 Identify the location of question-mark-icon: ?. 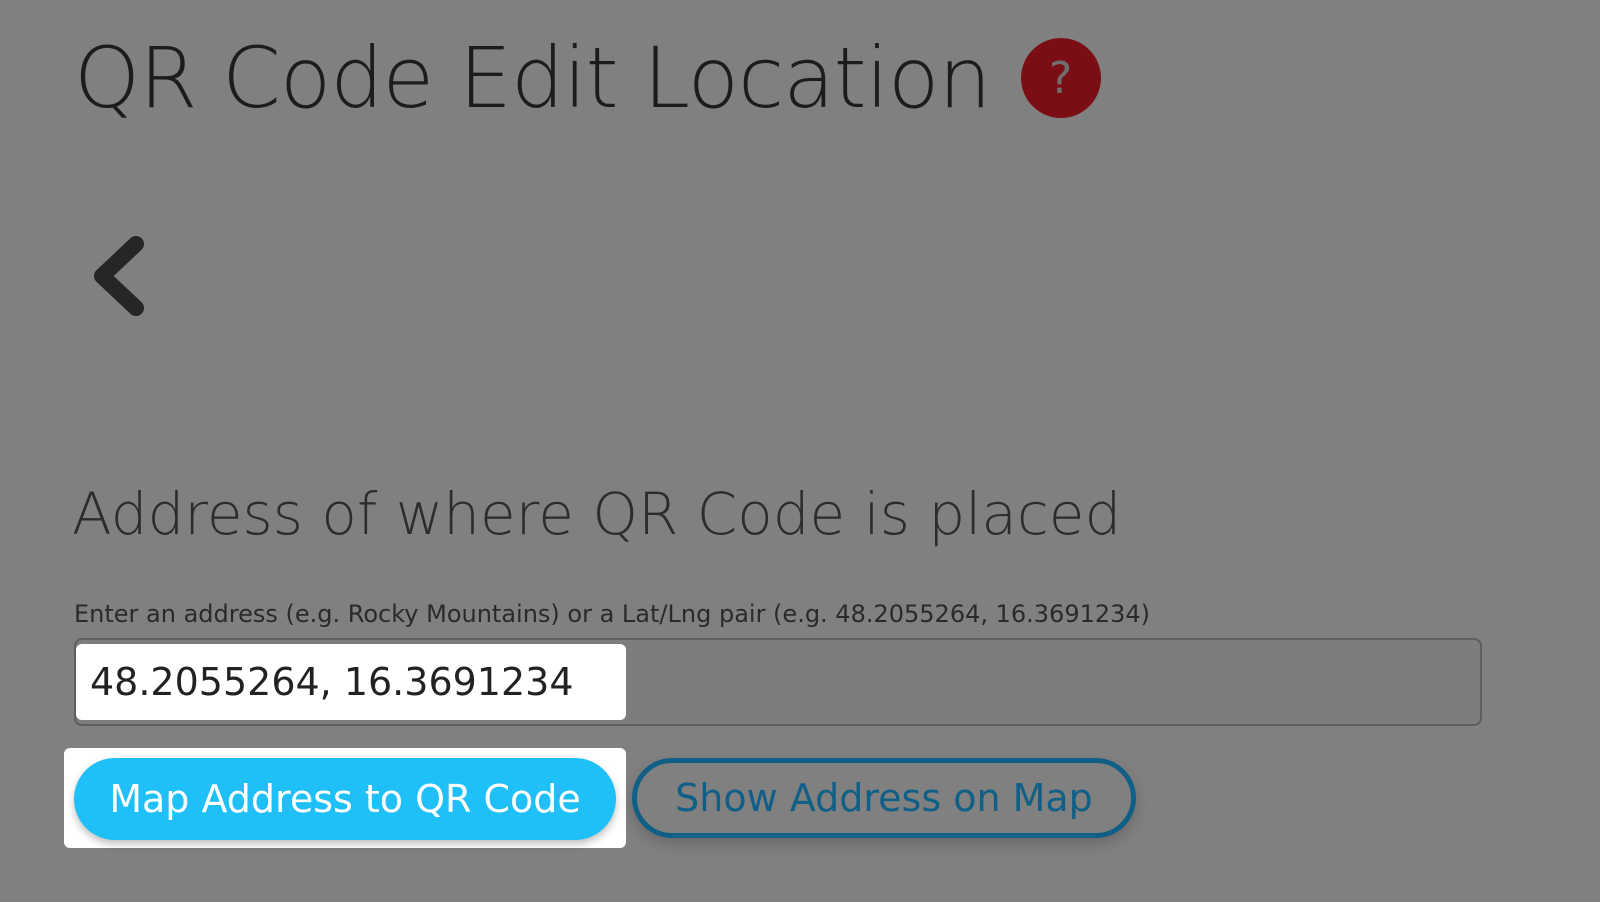
(1060, 78).